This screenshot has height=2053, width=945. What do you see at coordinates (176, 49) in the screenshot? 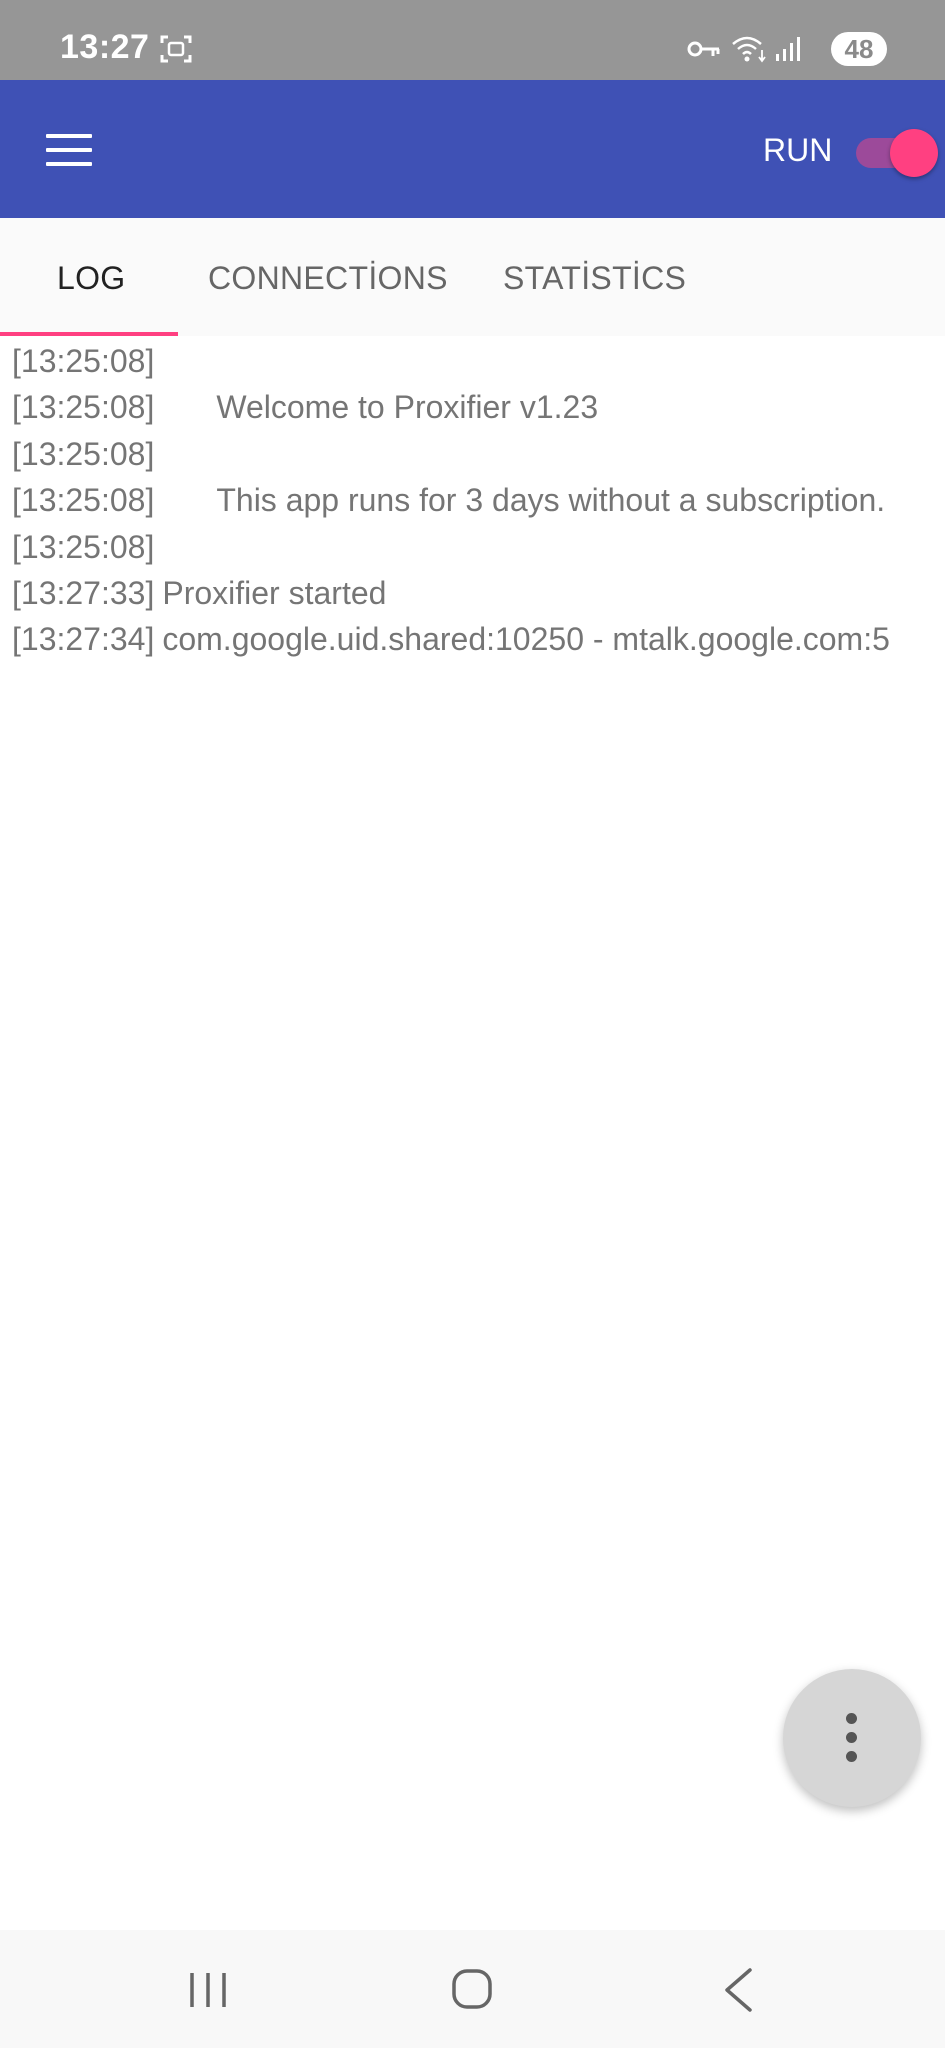
I see `screenshot-icon` at bounding box center [176, 49].